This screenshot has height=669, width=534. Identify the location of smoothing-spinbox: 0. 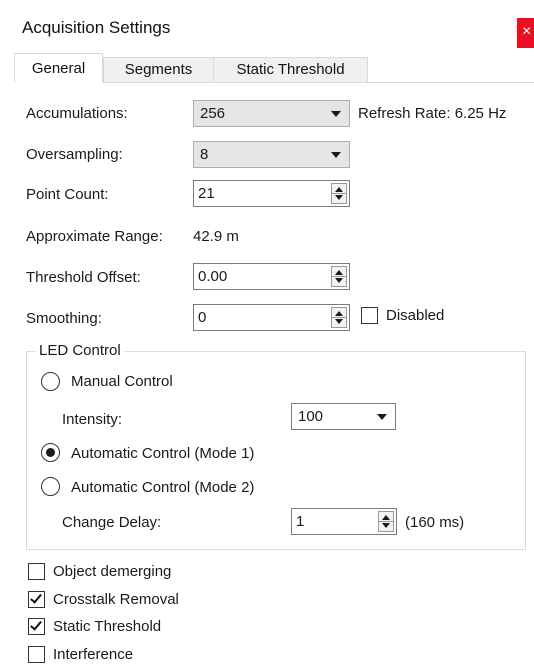
(271, 317).